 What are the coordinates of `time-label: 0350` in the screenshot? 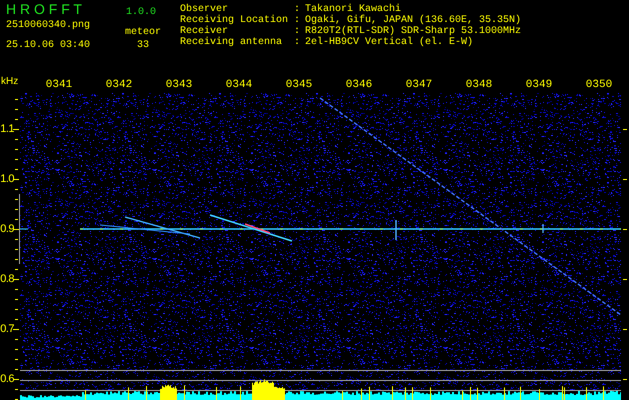 It's located at (599, 85).